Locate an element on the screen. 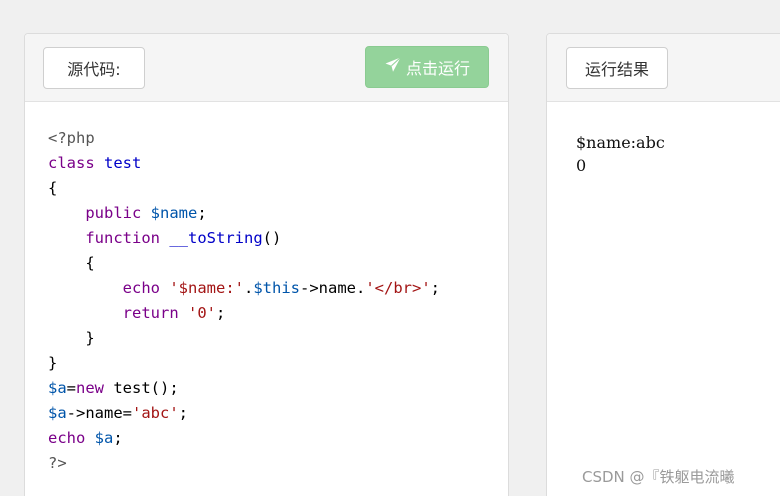  run-result-button: 运行结果 is located at coordinates (617, 68).